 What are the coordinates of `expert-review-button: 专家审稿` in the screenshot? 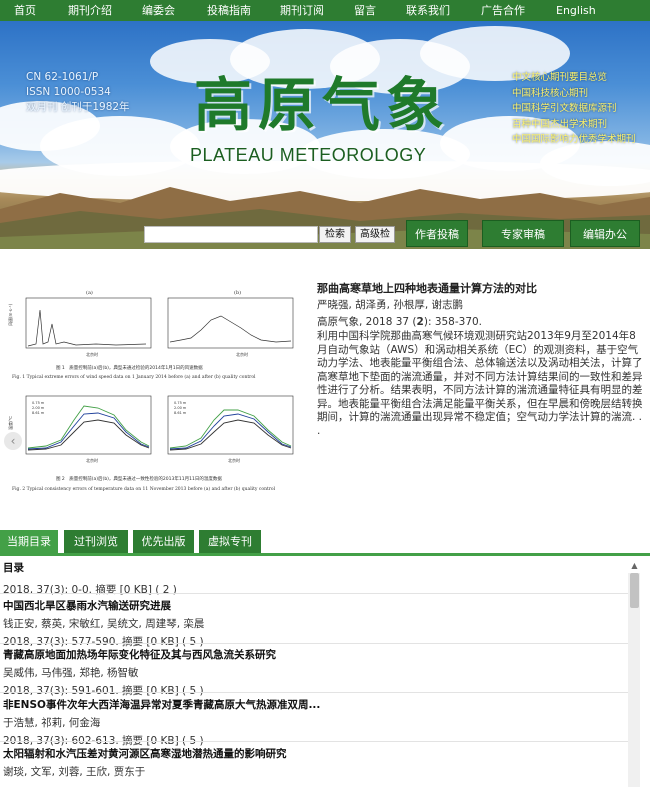 It's located at (523, 233).